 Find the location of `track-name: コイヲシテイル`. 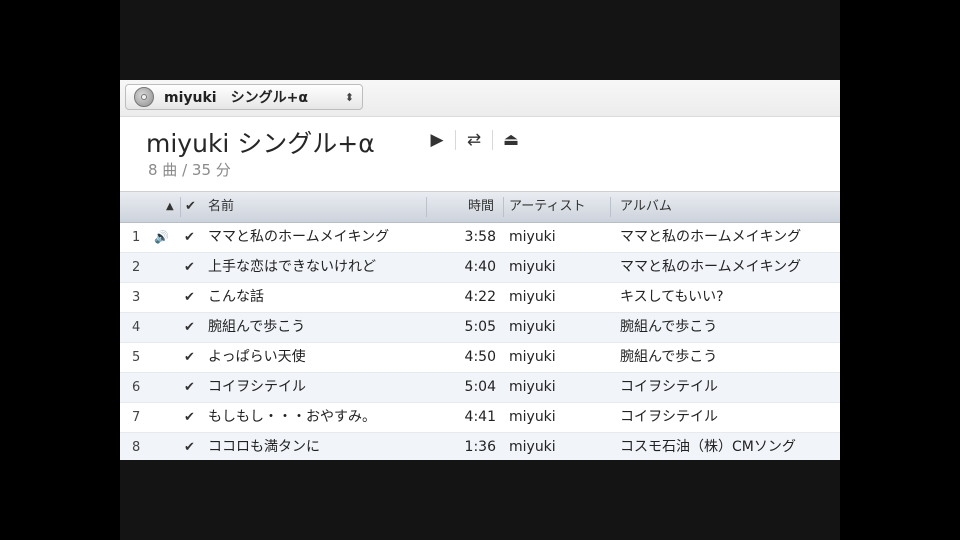

track-name: コイヲシテイル is located at coordinates (257, 387).